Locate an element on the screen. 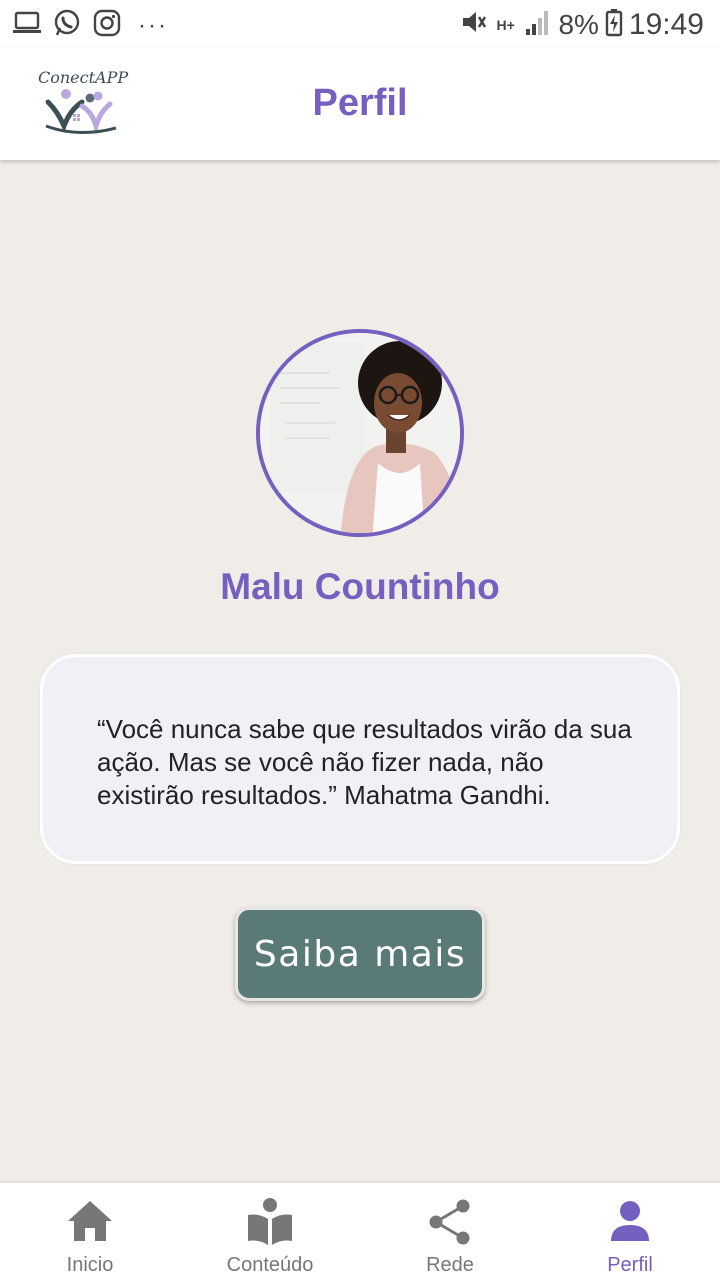 The height and width of the screenshot is (1280, 720). saiba-mais-button: Saiba mais is located at coordinates (360, 954).